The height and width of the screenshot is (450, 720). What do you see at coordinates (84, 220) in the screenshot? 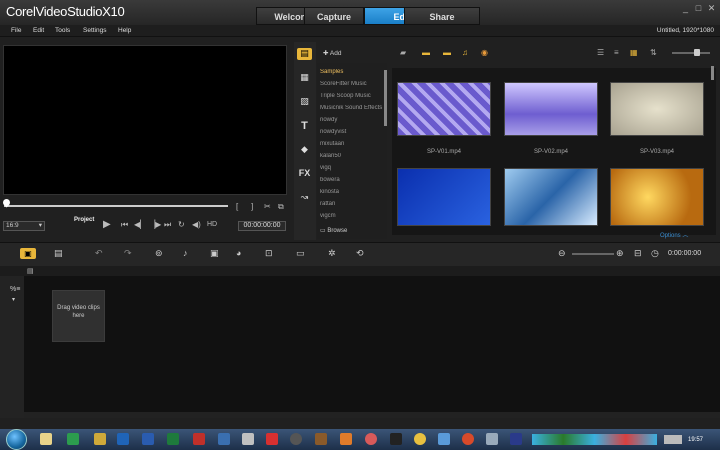
I see `project-mode-label: Project` at bounding box center [84, 220].